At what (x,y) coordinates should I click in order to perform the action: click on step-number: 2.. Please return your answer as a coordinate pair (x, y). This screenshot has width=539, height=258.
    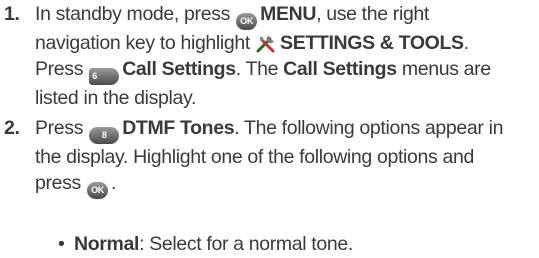
    Looking at the image, I should click on (12, 128).